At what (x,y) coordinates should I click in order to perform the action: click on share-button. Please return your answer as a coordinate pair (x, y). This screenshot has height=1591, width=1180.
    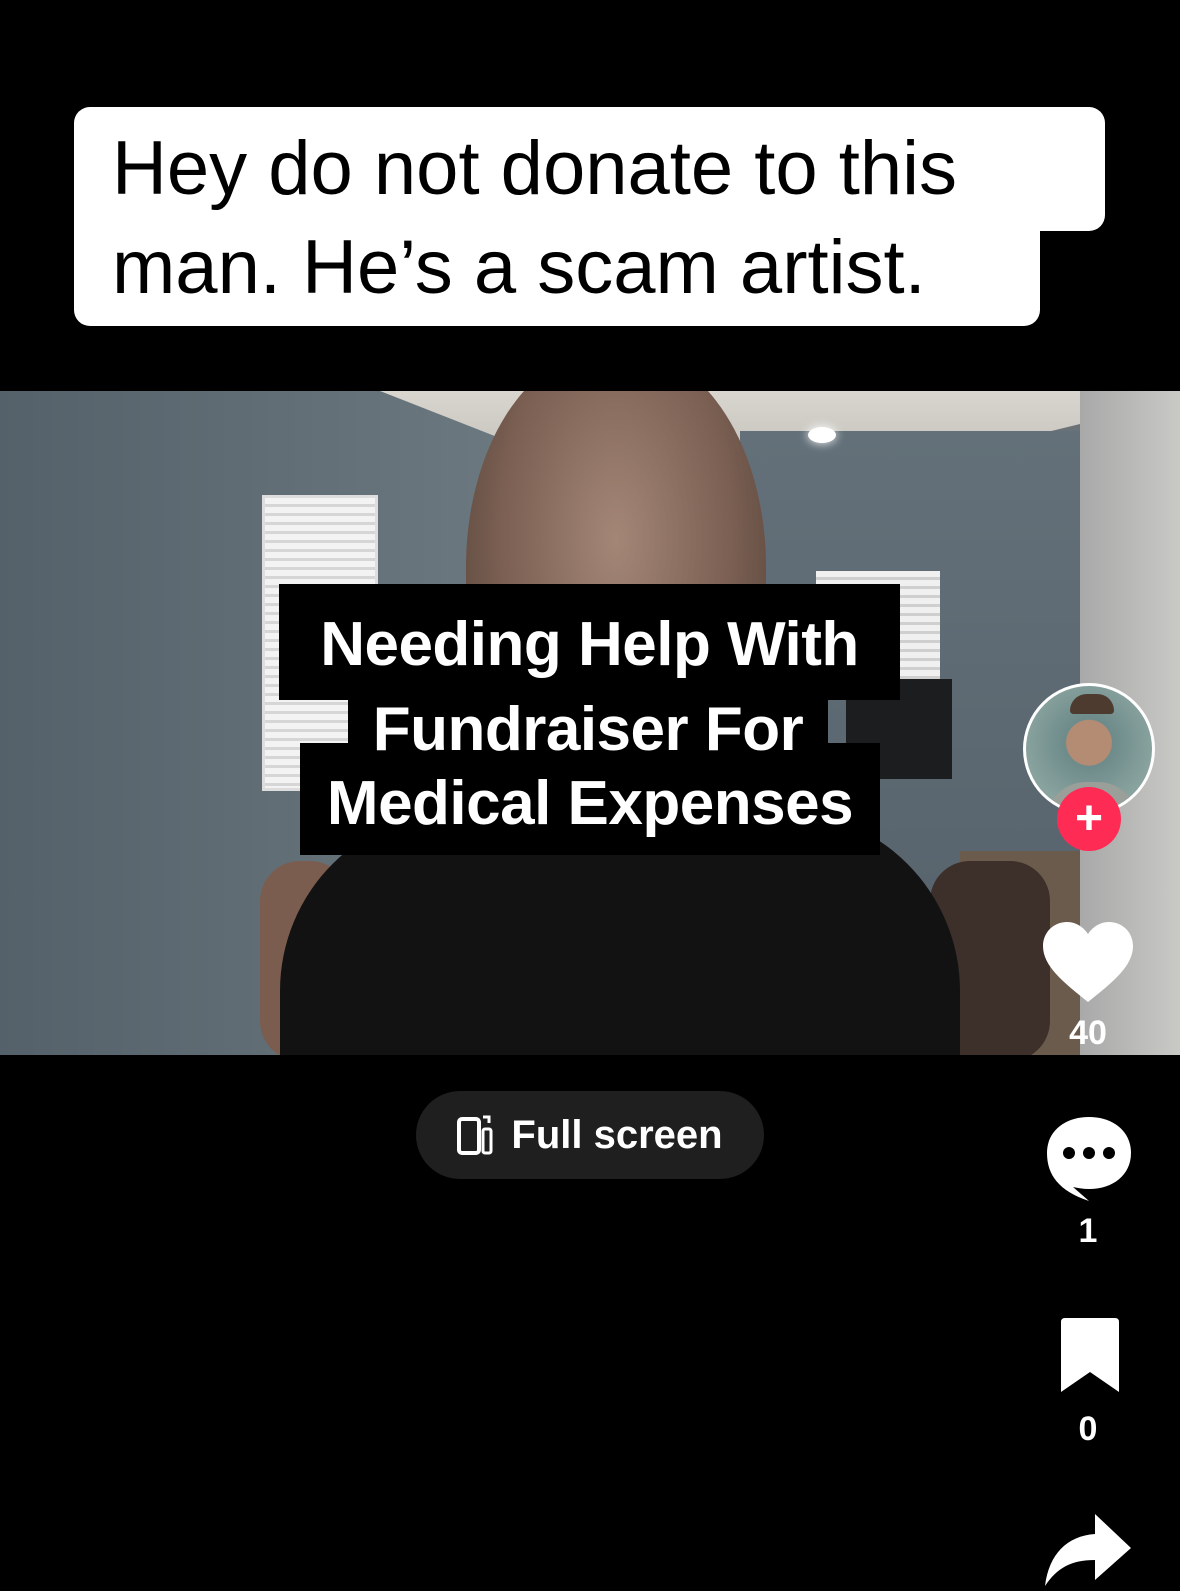
    Looking at the image, I should click on (1088, 1552).